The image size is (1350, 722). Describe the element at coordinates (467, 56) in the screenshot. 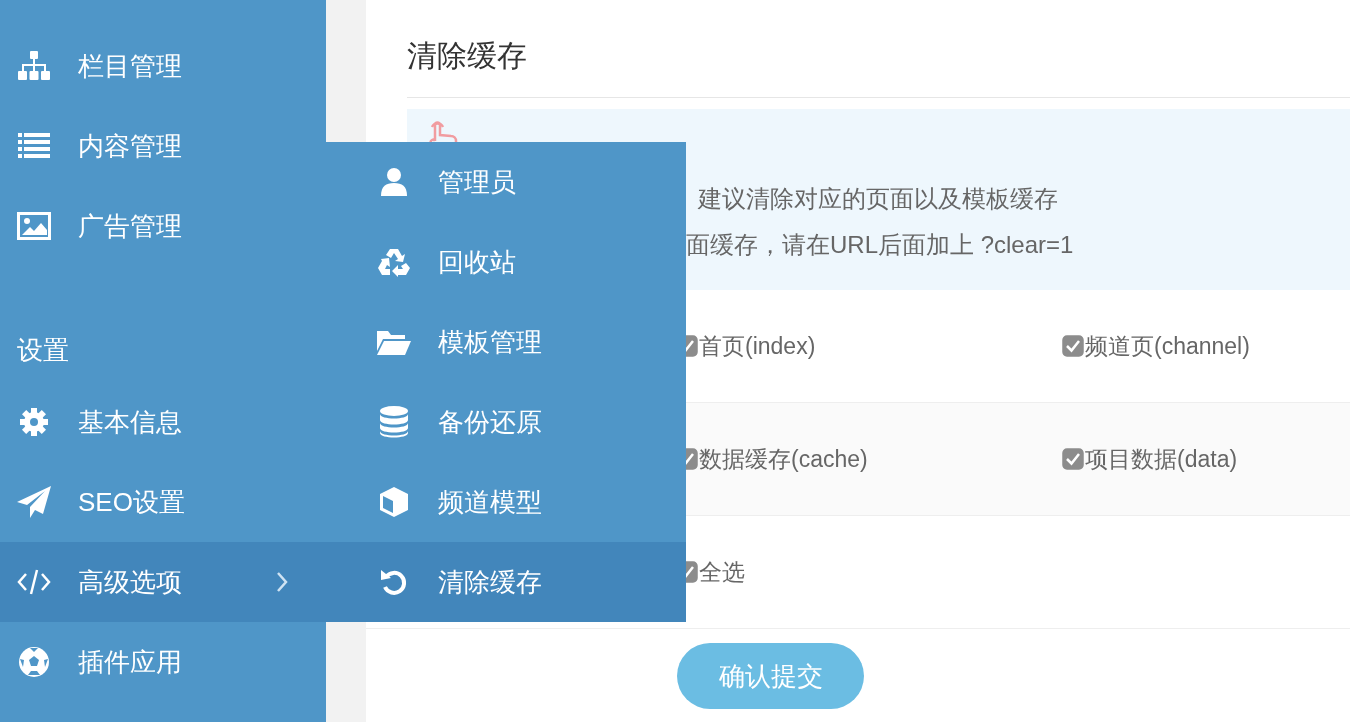

I see `page-title: 清除缓存` at that location.